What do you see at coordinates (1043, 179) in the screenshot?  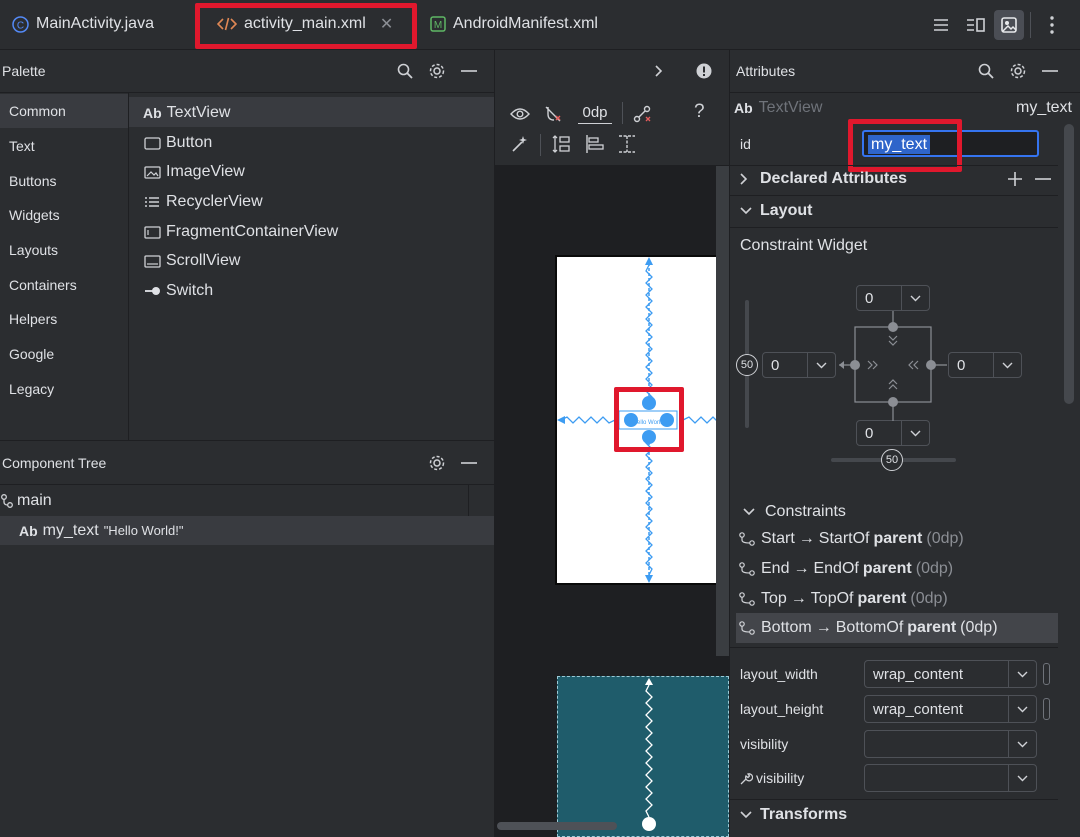 I see `minus-icon` at bounding box center [1043, 179].